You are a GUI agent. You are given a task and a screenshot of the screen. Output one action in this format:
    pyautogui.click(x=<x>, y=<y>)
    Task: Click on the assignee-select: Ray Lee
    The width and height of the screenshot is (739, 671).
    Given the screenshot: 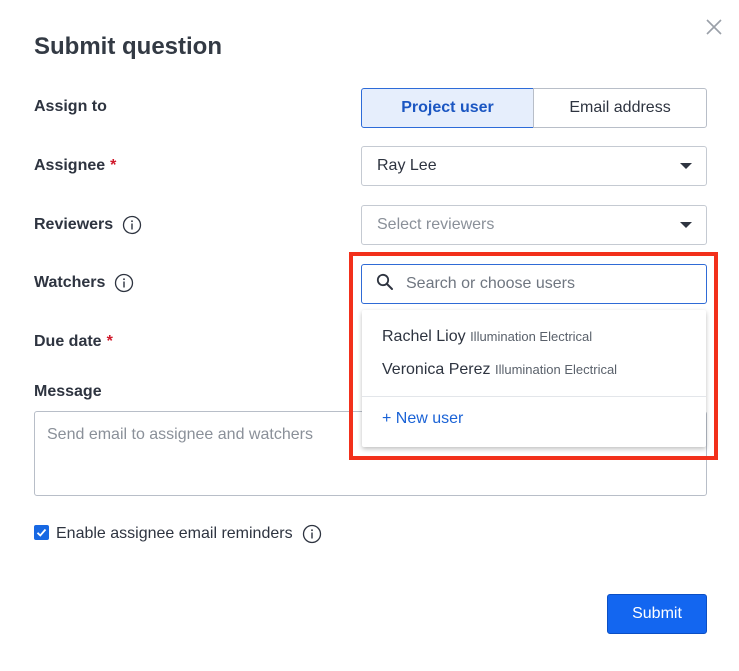 What is the action you would take?
    pyautogui.click(x=534, y=166)
    